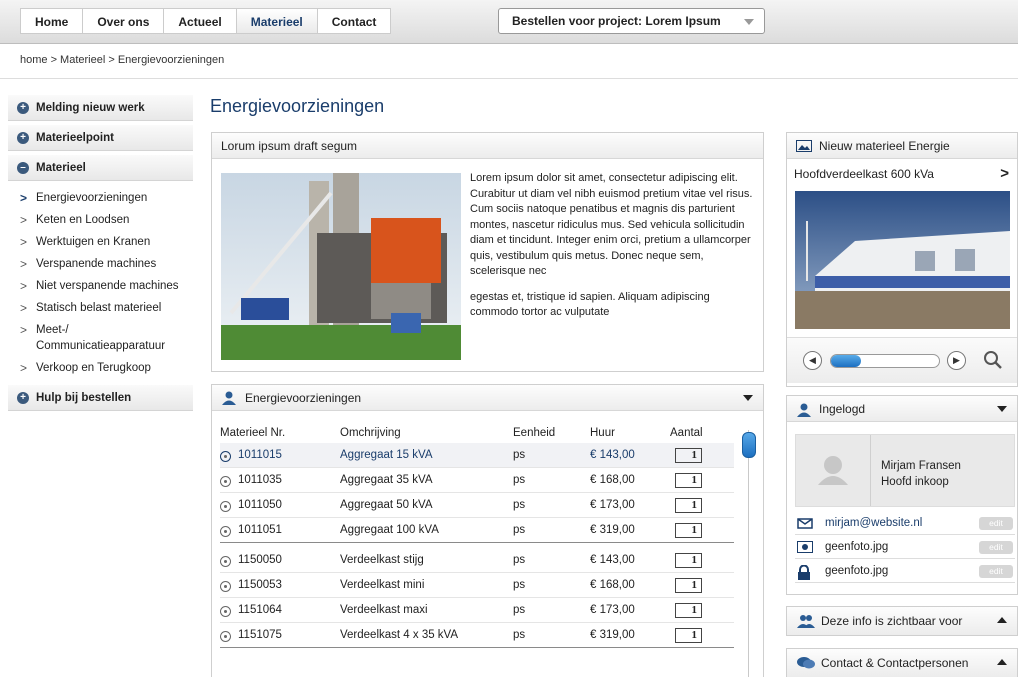 The image size is (1018, 677). I want to click on sidebar-item-statisch: > Statisch belast materieel, so click(100, 308).